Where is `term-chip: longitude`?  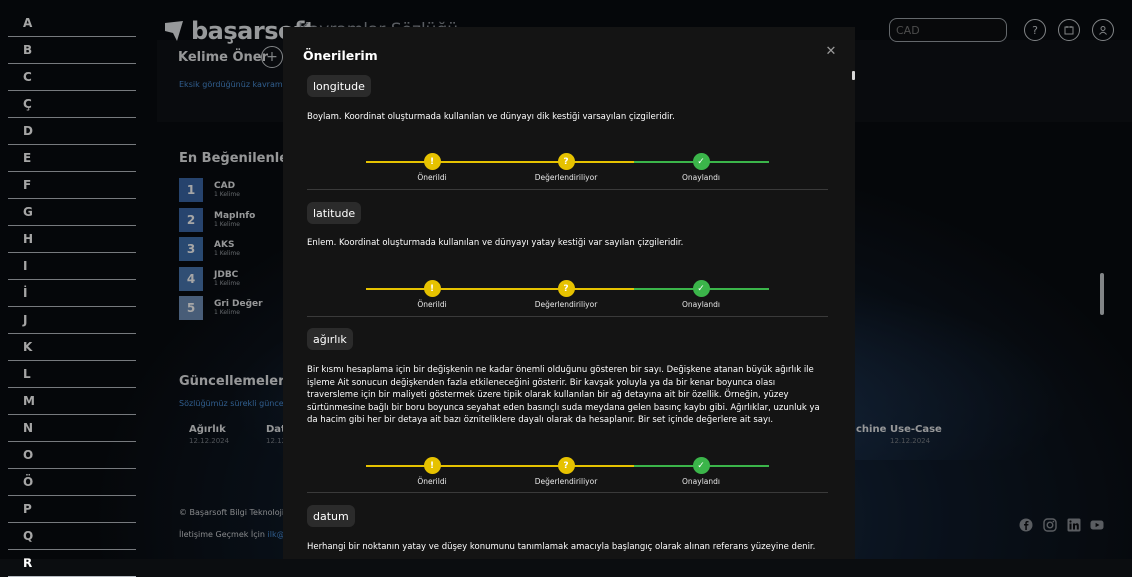 term-chip: longitude is located at coordinates (339, 86).